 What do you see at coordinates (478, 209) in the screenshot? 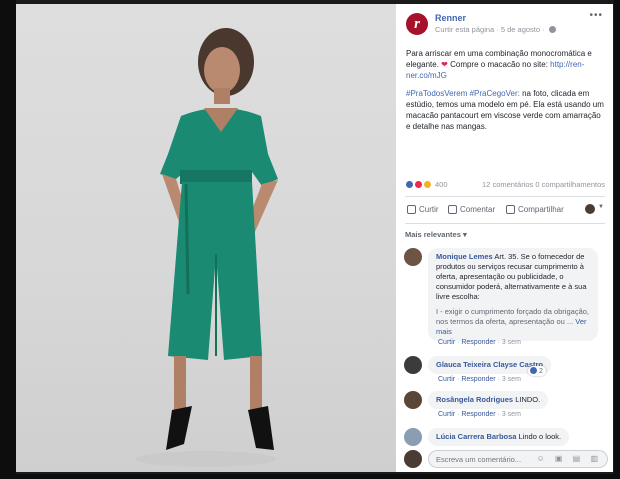
I see `comment-label: Comentar` at bounding box center [478, 209].